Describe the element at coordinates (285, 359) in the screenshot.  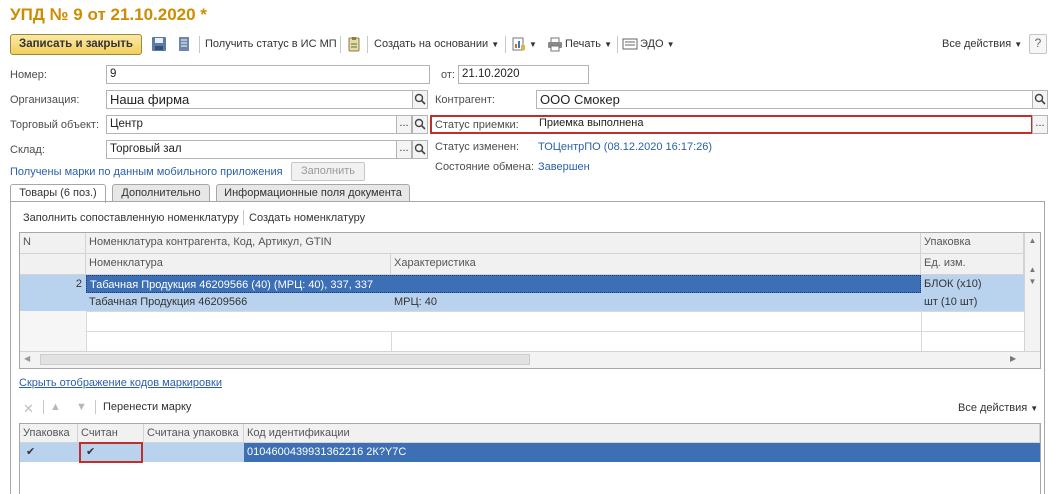
I see `scroll-thumb` at that location.